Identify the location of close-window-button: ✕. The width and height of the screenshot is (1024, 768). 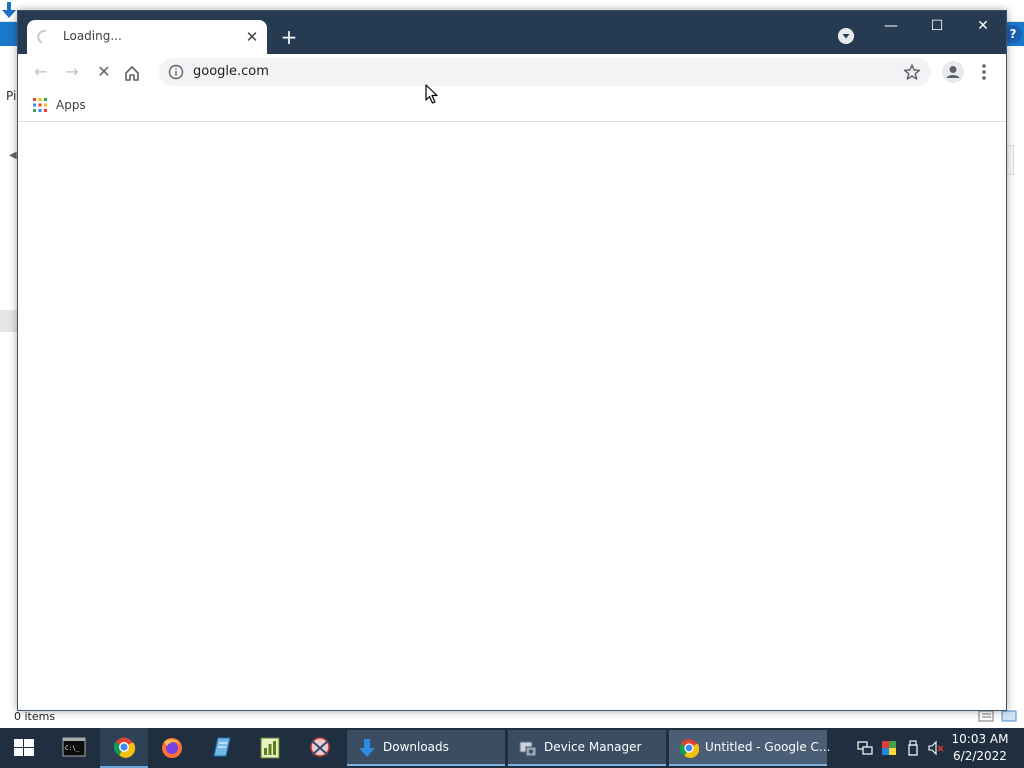
(983, 26).